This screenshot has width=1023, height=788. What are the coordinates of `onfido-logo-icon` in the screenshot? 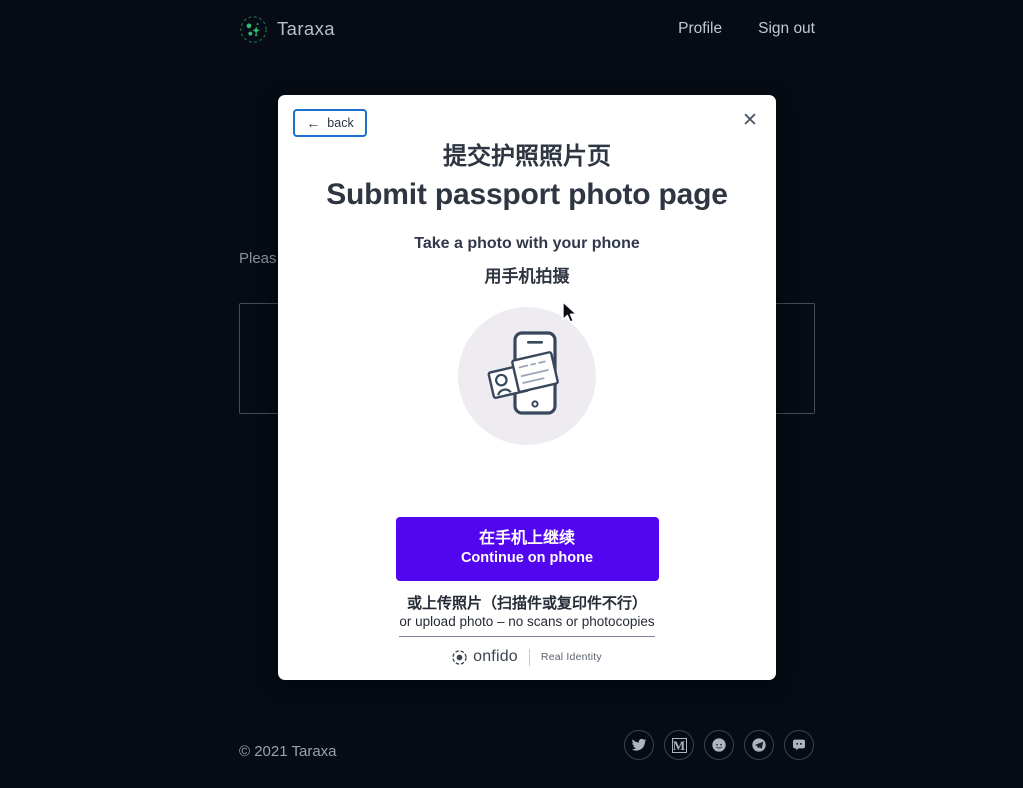 It's located at (459, 657).